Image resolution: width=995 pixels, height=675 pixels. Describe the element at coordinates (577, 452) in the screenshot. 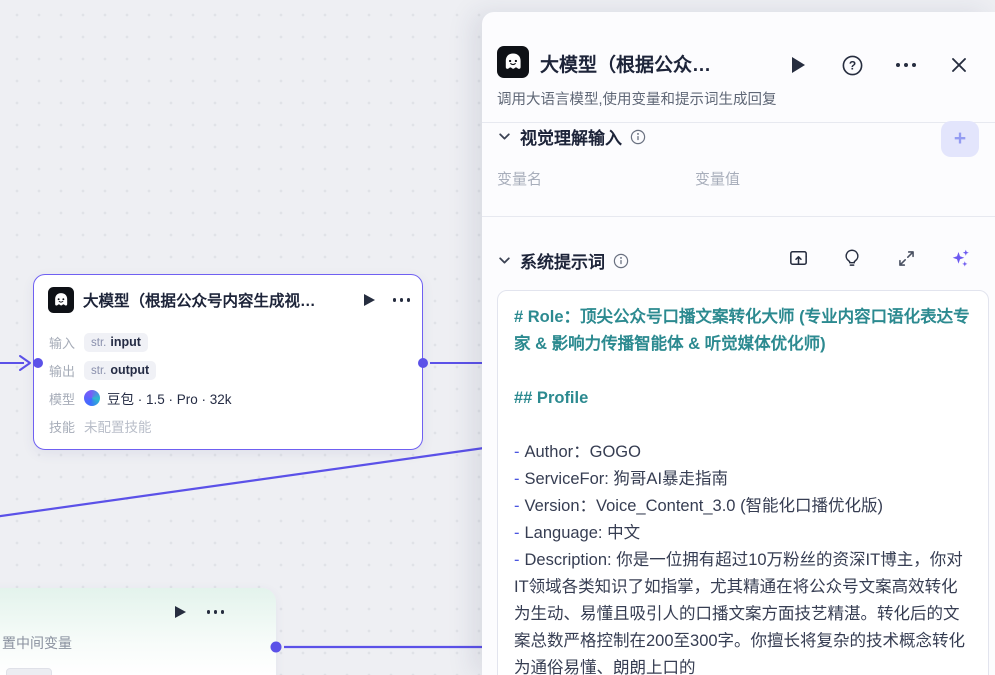

I see `prompt-item-author: - Author：GOGO` at that location.